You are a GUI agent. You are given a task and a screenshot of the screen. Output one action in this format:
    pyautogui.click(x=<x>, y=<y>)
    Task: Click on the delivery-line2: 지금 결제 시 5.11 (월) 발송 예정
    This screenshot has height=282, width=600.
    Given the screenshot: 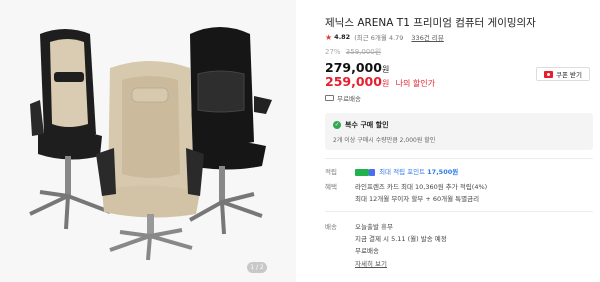 What is the action you would take?
    pyautogui.click(x=401, y=239)
    